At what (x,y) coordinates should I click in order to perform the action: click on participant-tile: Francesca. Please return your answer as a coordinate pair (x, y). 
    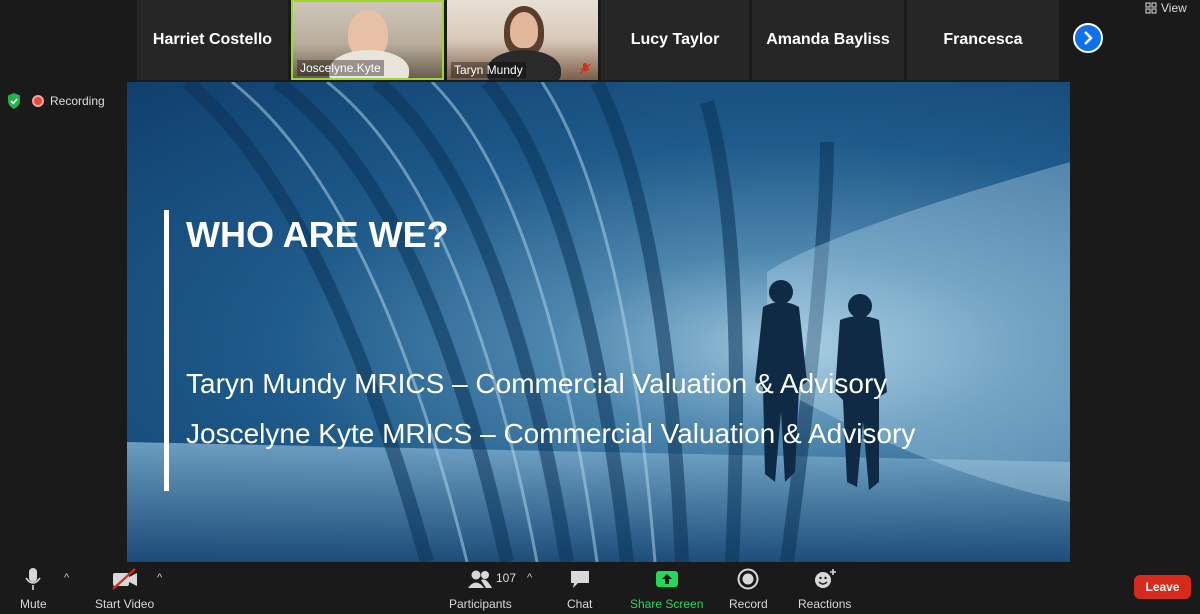
    Looking at the image, I should click on (983, 40).